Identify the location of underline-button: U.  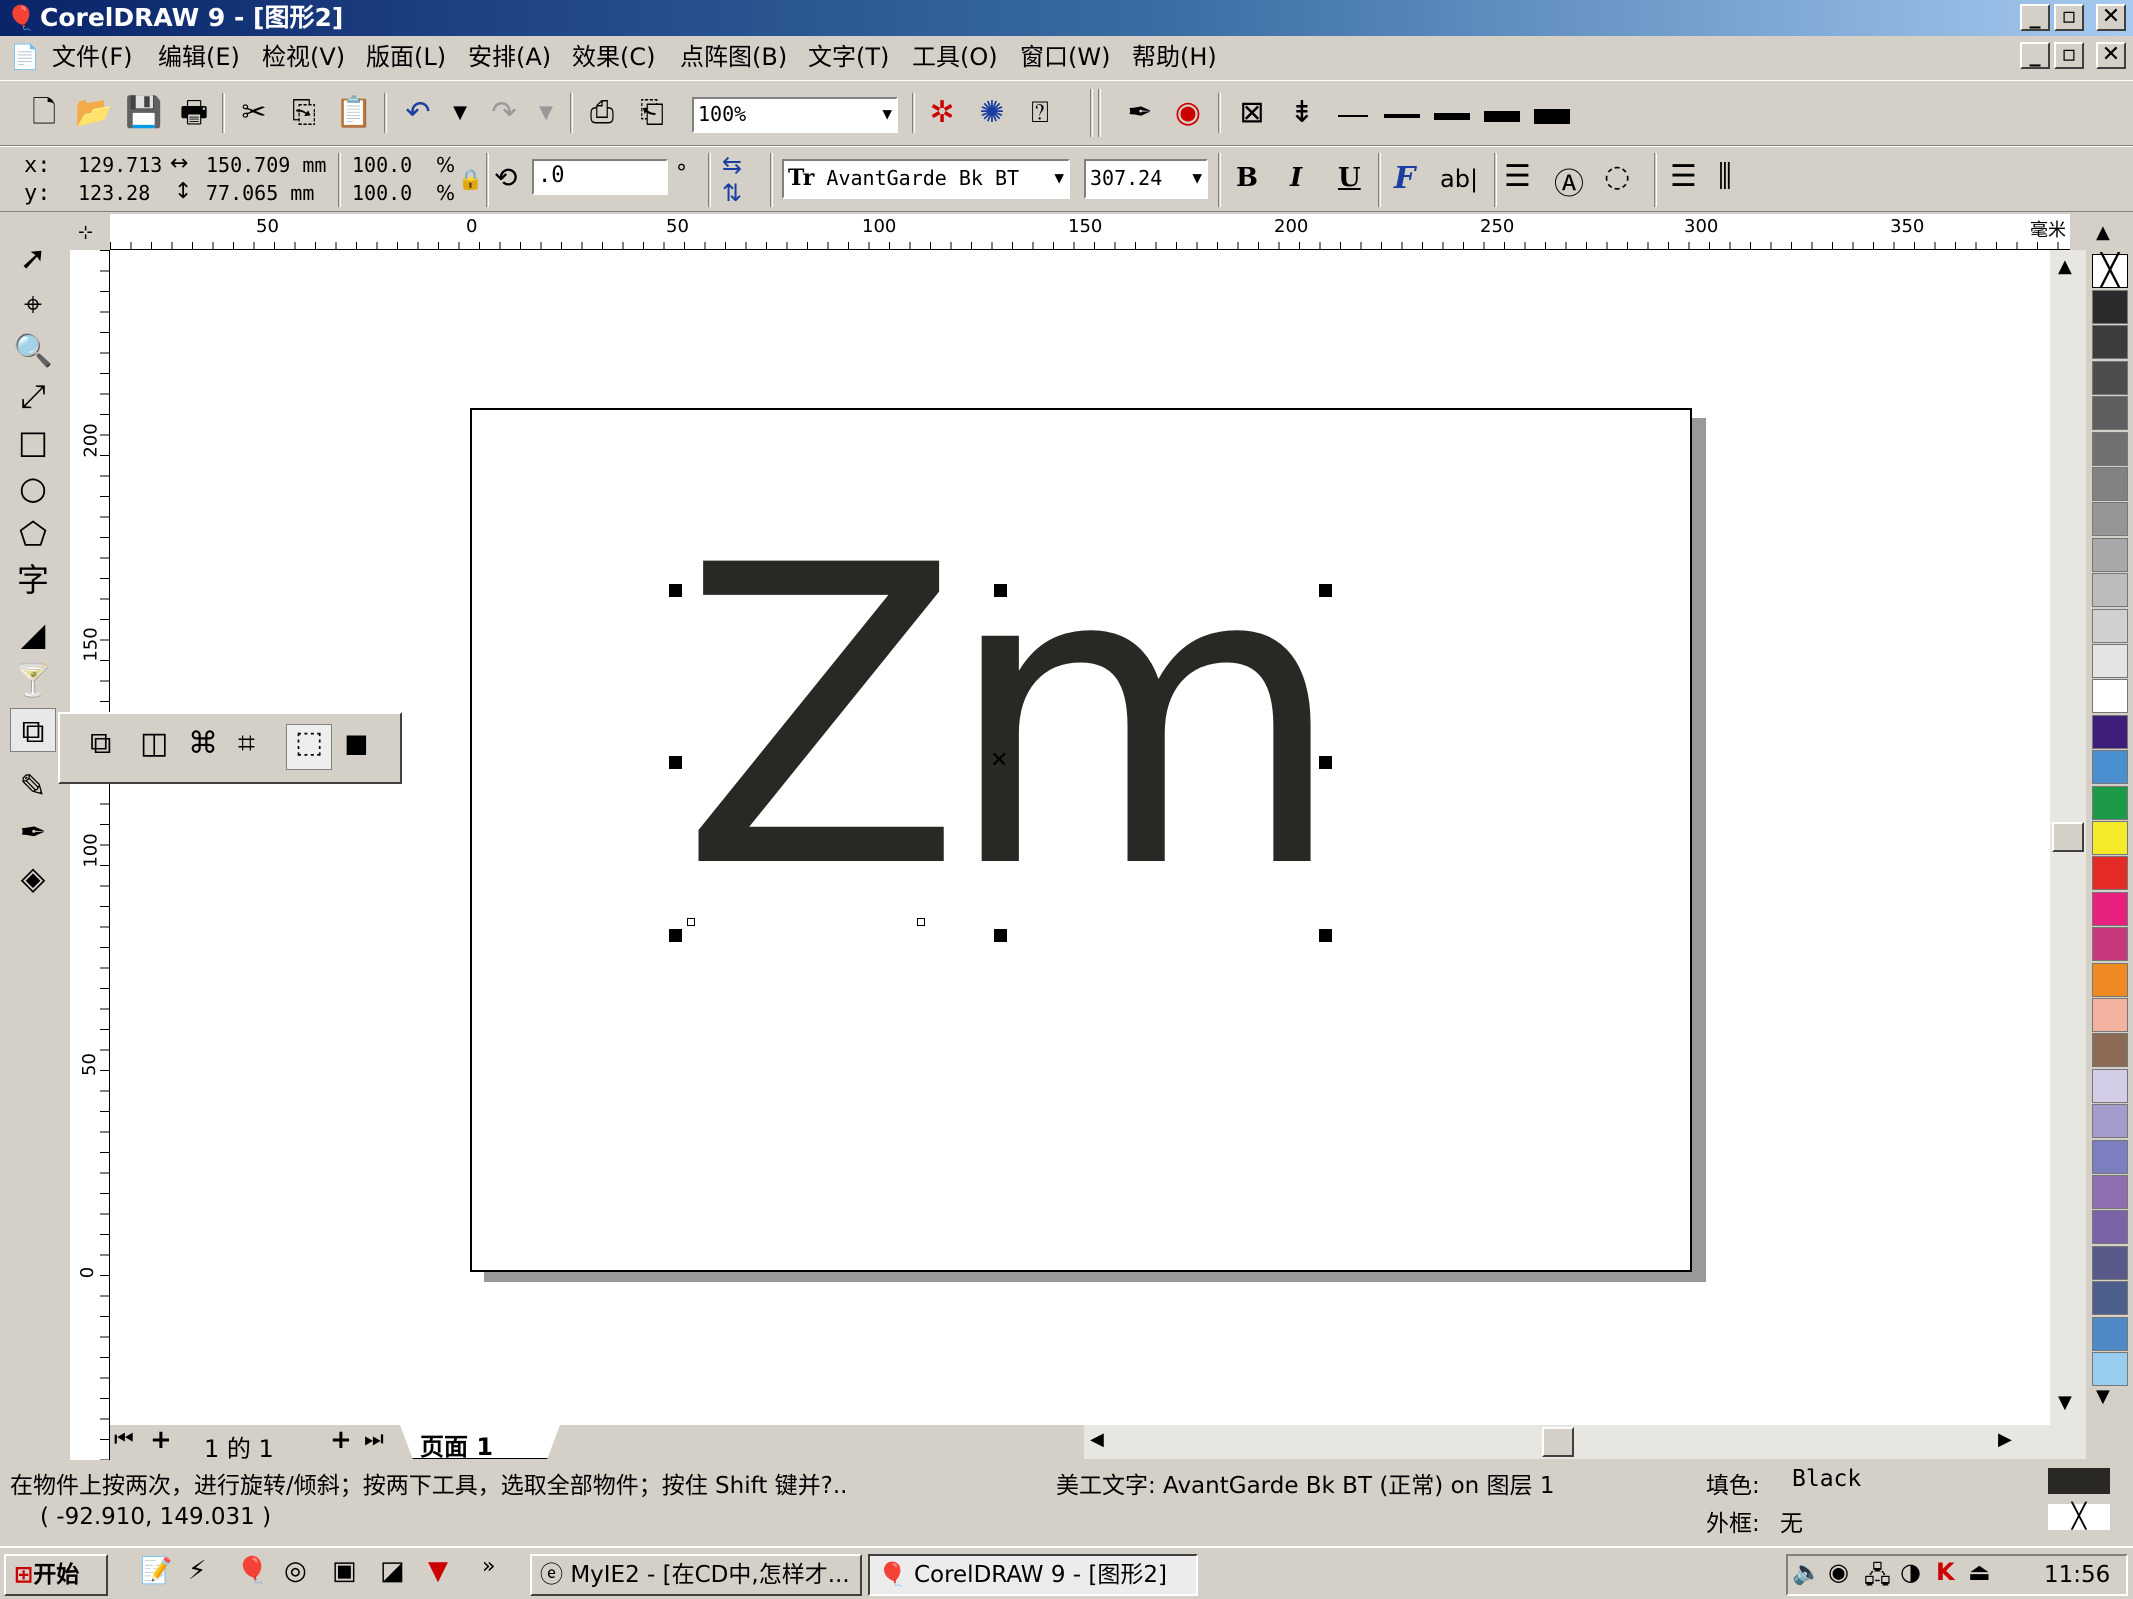
(1349, 178).